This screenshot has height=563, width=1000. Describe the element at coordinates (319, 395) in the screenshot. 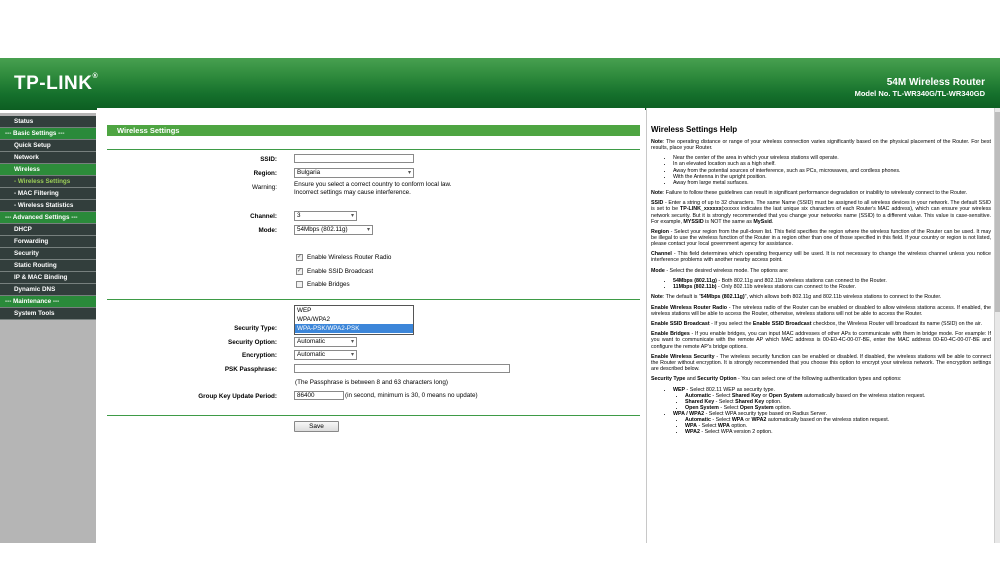

I see `group-key-input: 86400` at that location.